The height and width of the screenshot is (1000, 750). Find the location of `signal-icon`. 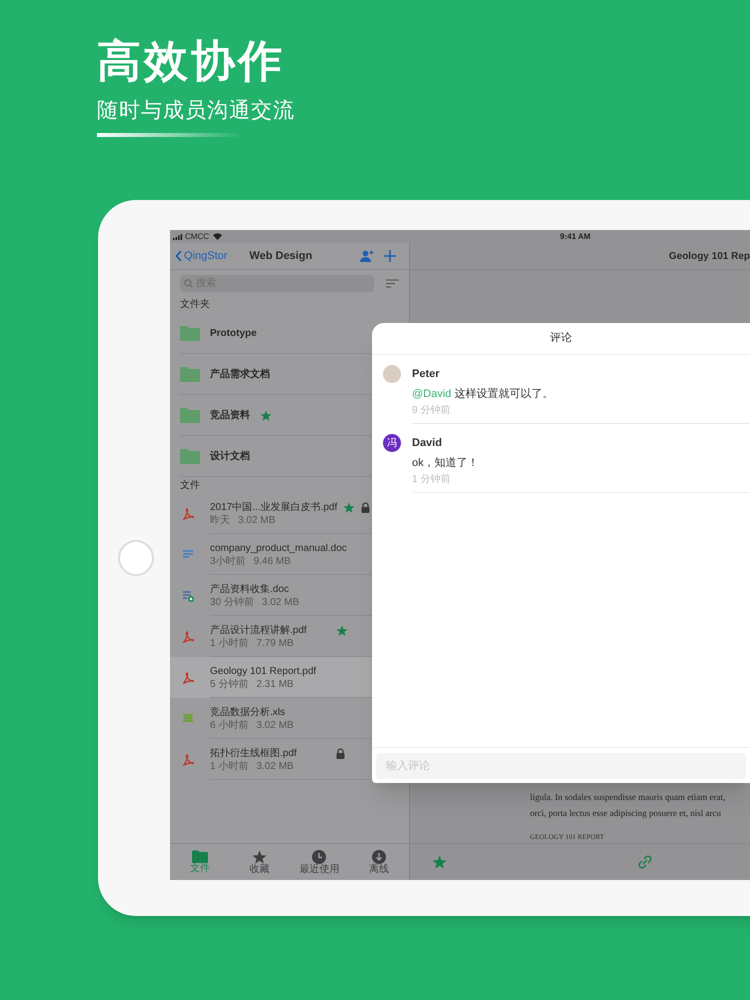

signal-icon is located at coordinates (178, 237).